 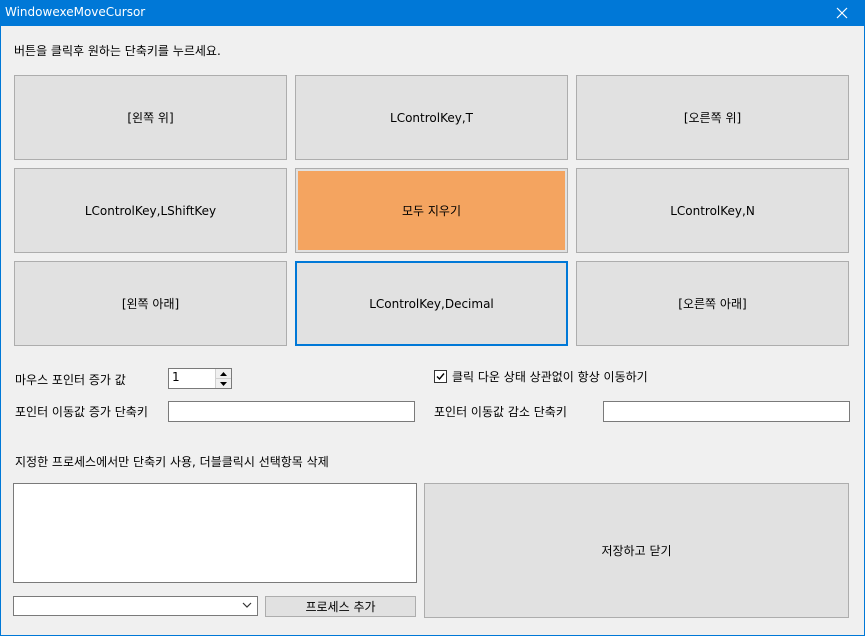 I want to click on bottom-left-button-label: [왼쪽 아래], so click(x=150, y=304).